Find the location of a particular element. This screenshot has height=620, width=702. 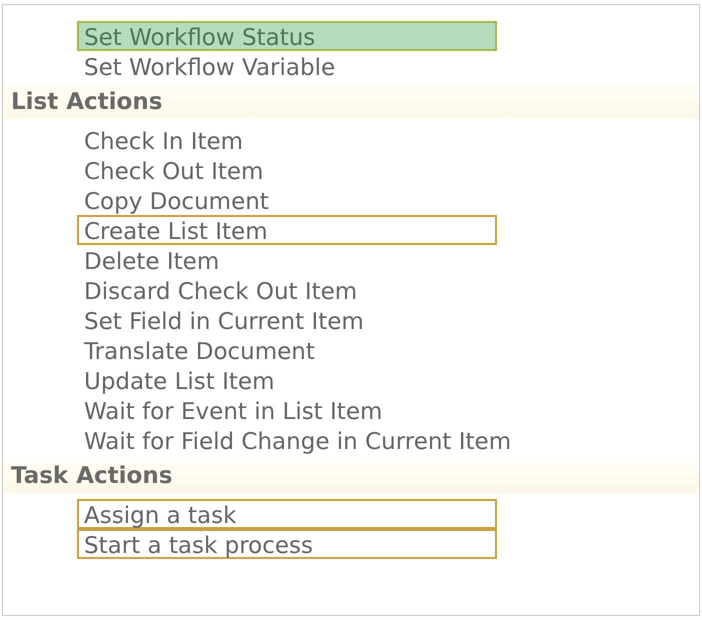

action-item: Check In Item is located at coordinates (163, 140).